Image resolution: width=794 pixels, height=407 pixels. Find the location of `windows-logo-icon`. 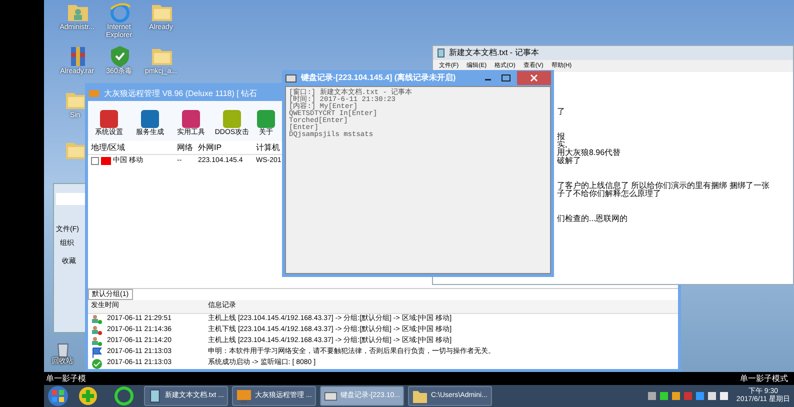

windows-logo-icon is located at coordinates (58, 396).